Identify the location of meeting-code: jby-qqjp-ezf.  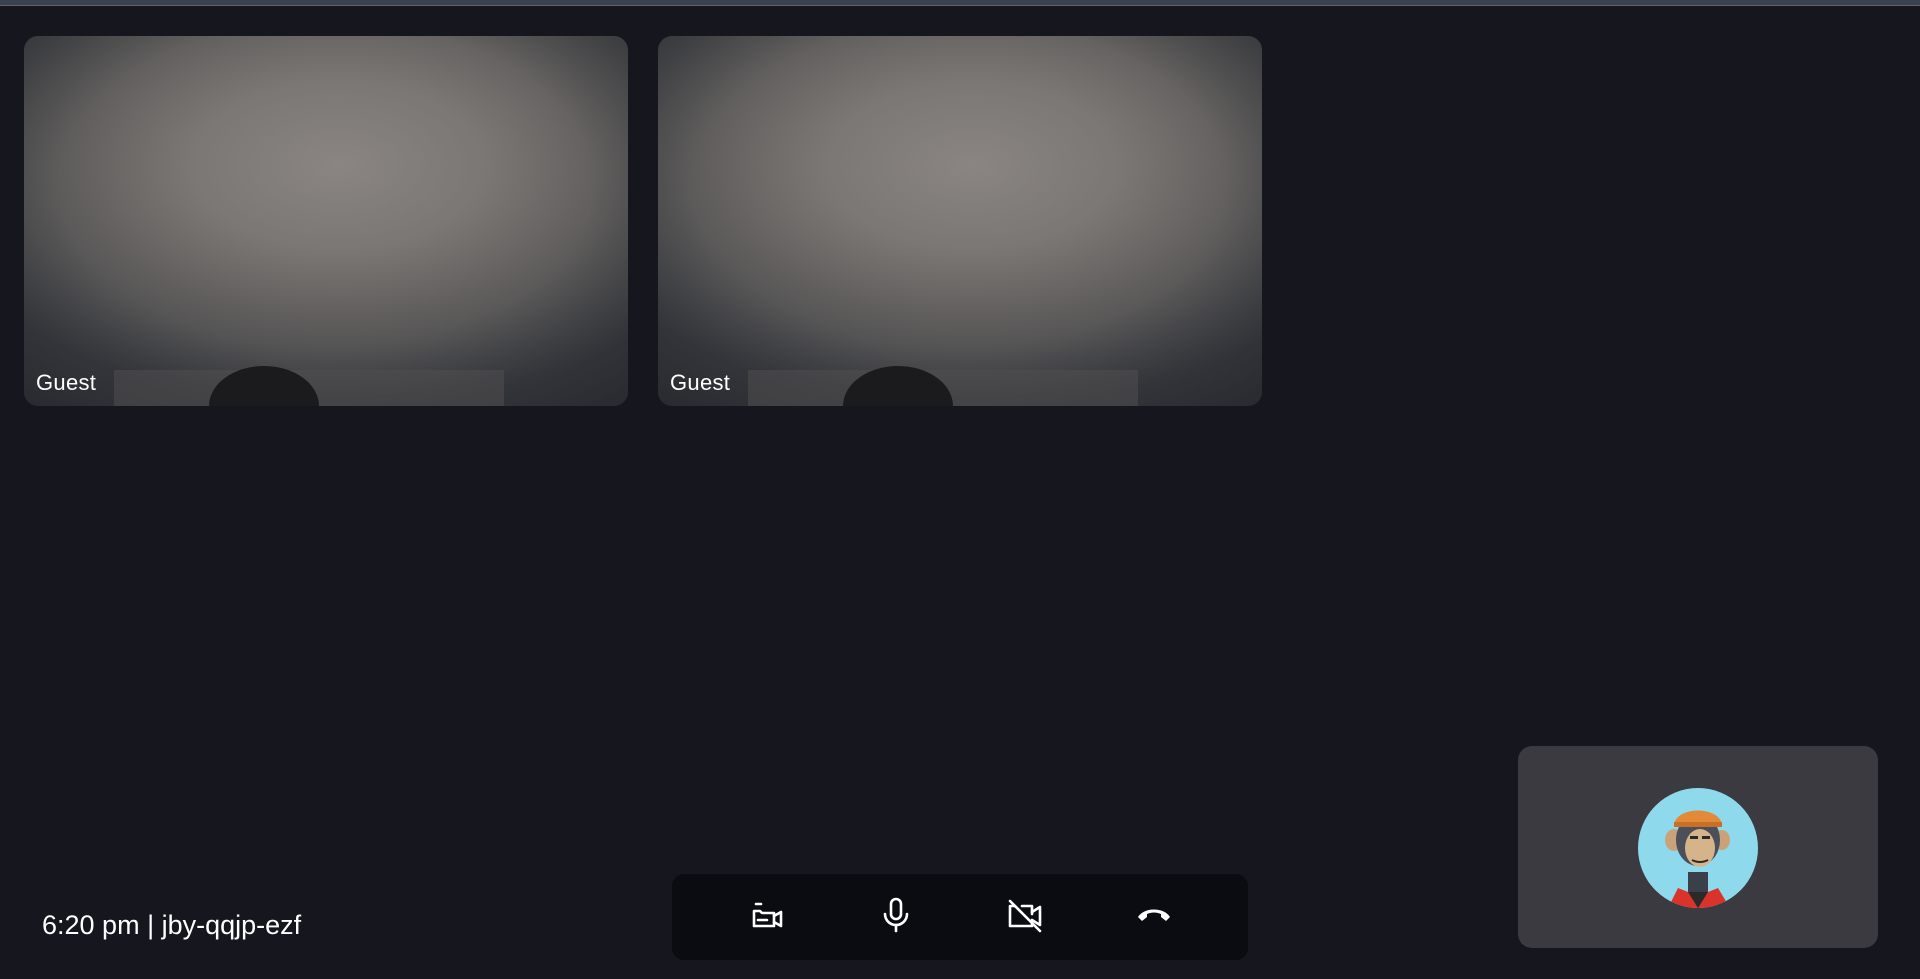
(231, 925).